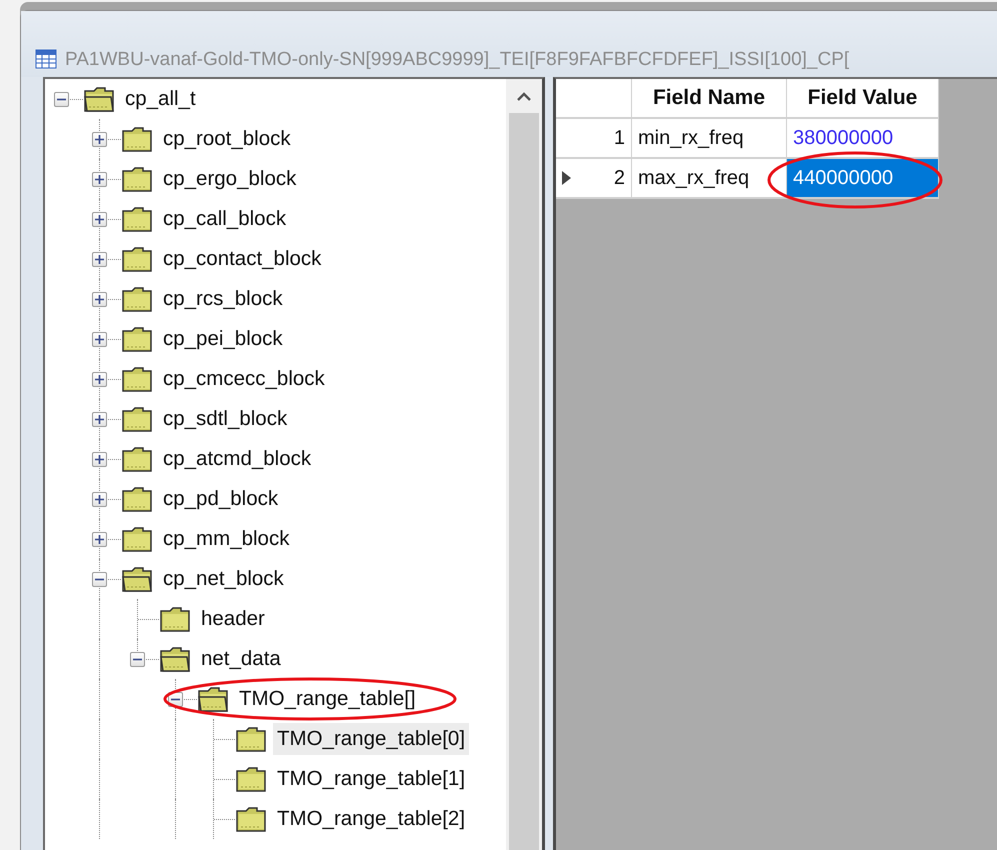 The width and height of the screenshot is (997, 850). Describe the element at coordinates (863, 139) in the screenshot. I see `table-cell: 380000000` at that location.